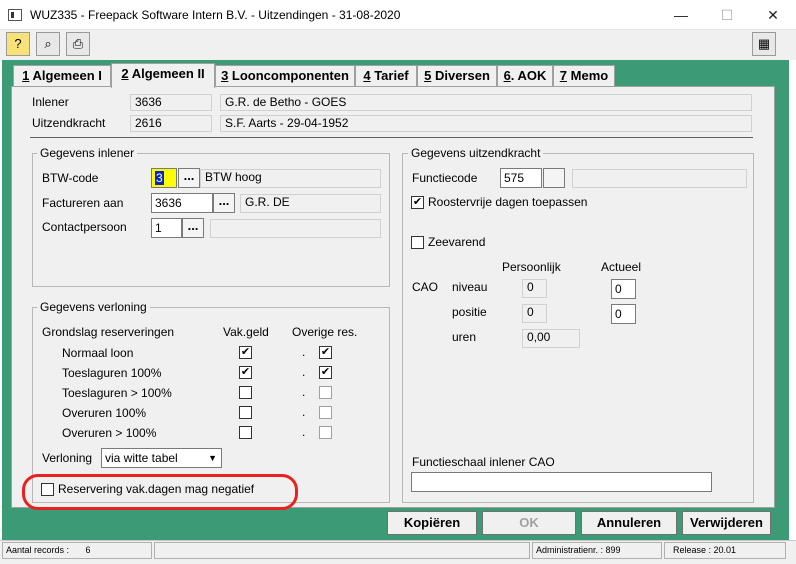 The image size is (796, 564). Describe the element at coordinates (141, 458) in the screenshot. I see `verloning-select-value: via witte tabel` at that location.